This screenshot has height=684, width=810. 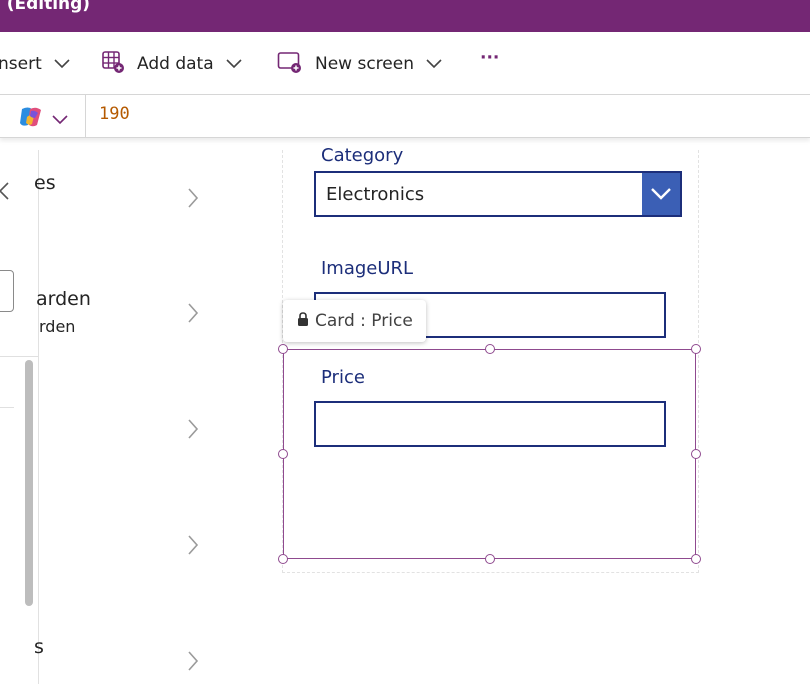 What do you see at coordinates (362, 155) in the screenshot?
I see `category-label: Category` at bounding box center [362, 155].